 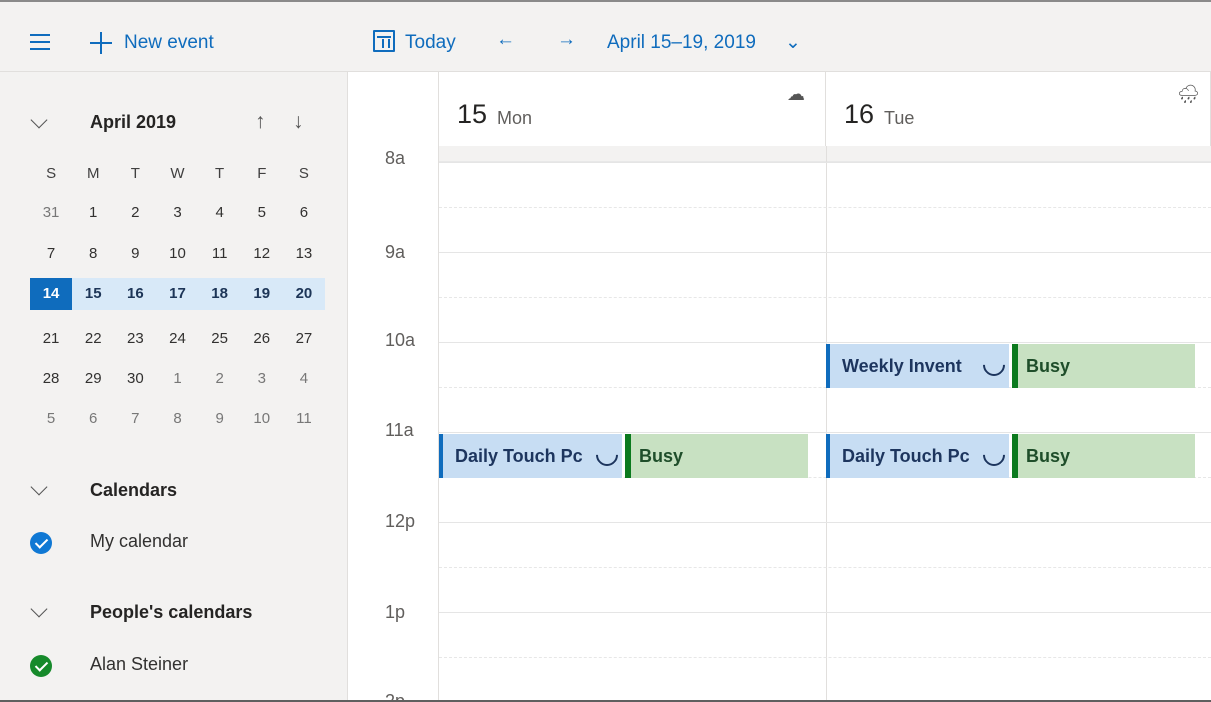 I want to click on calendar-item-alan-steiner: Alan Steiner, so click(x=174, y=666).